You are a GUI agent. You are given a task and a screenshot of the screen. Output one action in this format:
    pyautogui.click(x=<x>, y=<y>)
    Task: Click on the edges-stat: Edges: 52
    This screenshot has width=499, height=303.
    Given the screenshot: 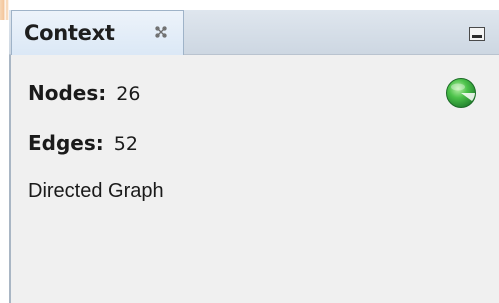 What is the action you would take?
    pyautogui.click(x=83, y=143)
    